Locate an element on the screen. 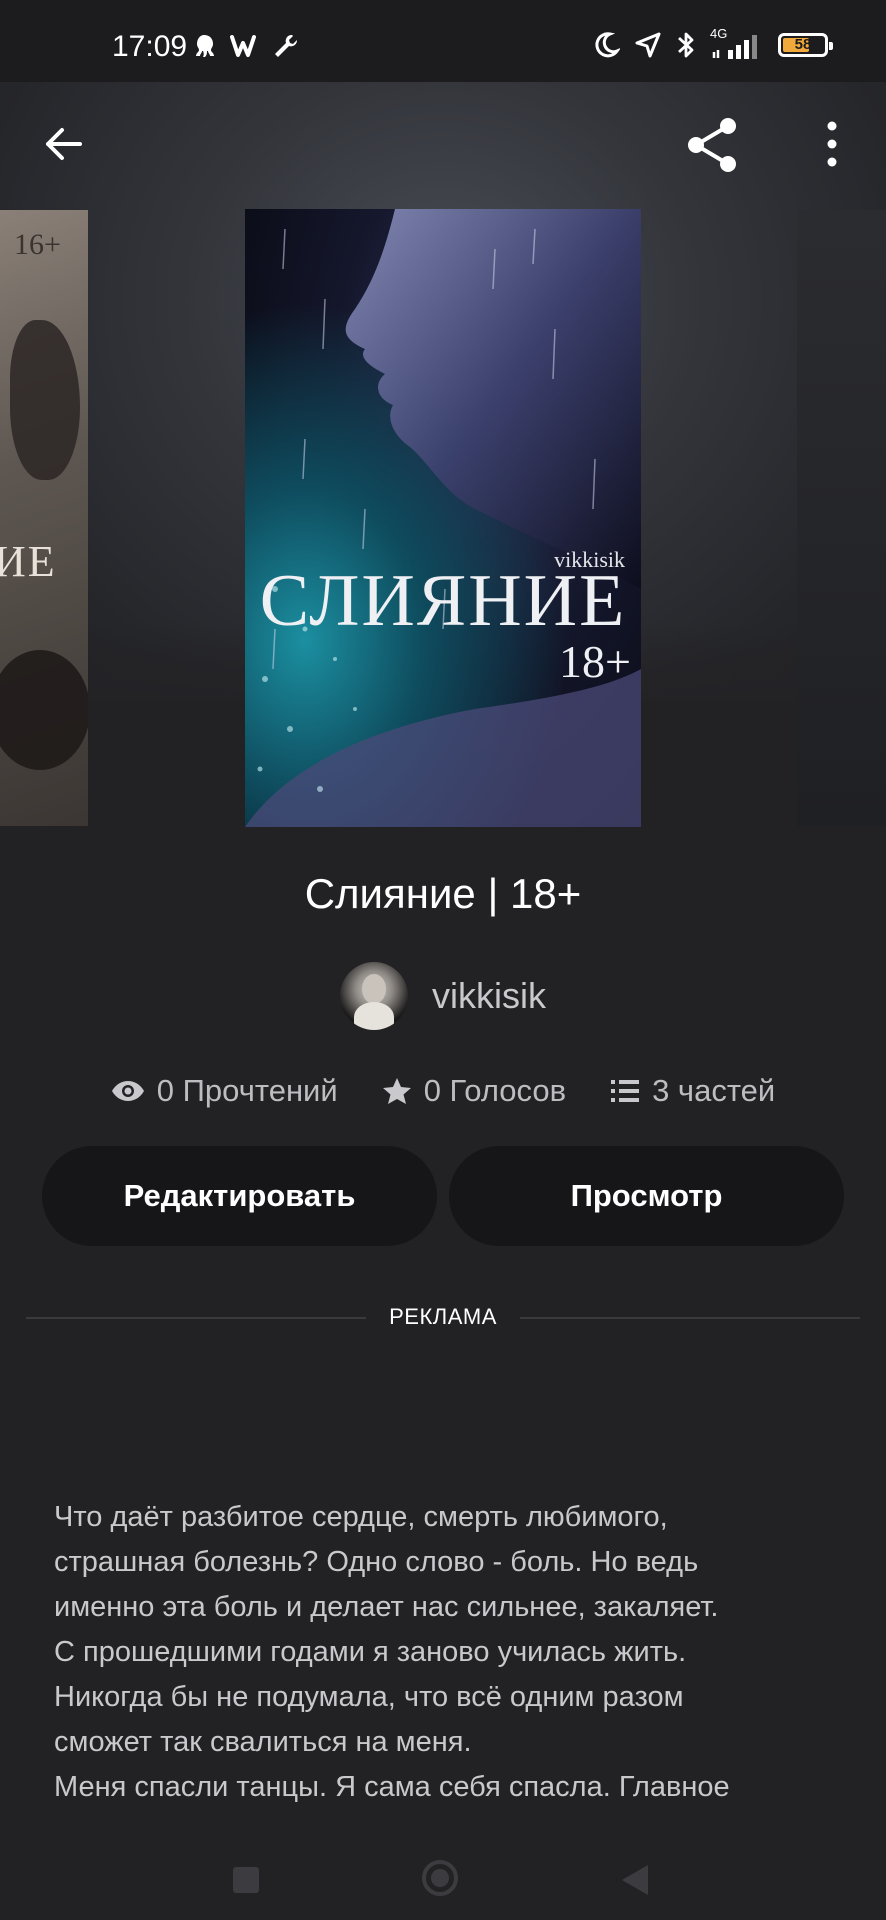 This screenshot has width=886, height=1920. more-options-button is located at coordinates (832, 144).